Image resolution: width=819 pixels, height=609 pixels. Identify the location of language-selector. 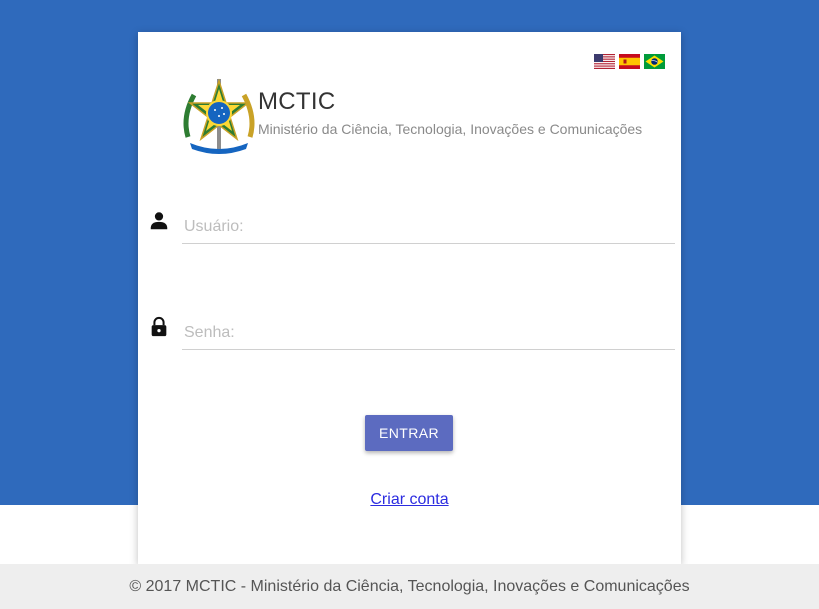
(629, 61).